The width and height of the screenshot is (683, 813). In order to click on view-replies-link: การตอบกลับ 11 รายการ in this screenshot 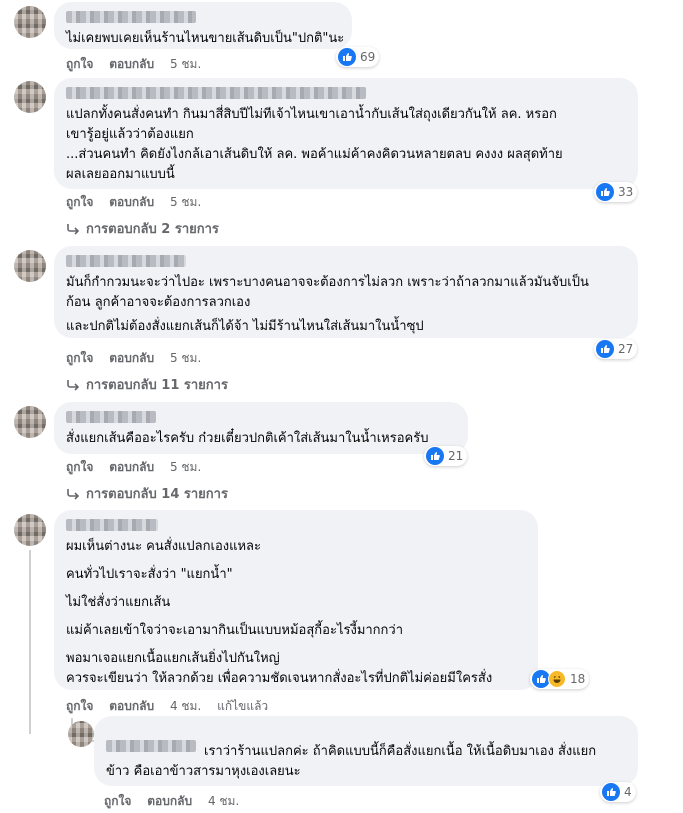, I will do `click(147, 384)`.